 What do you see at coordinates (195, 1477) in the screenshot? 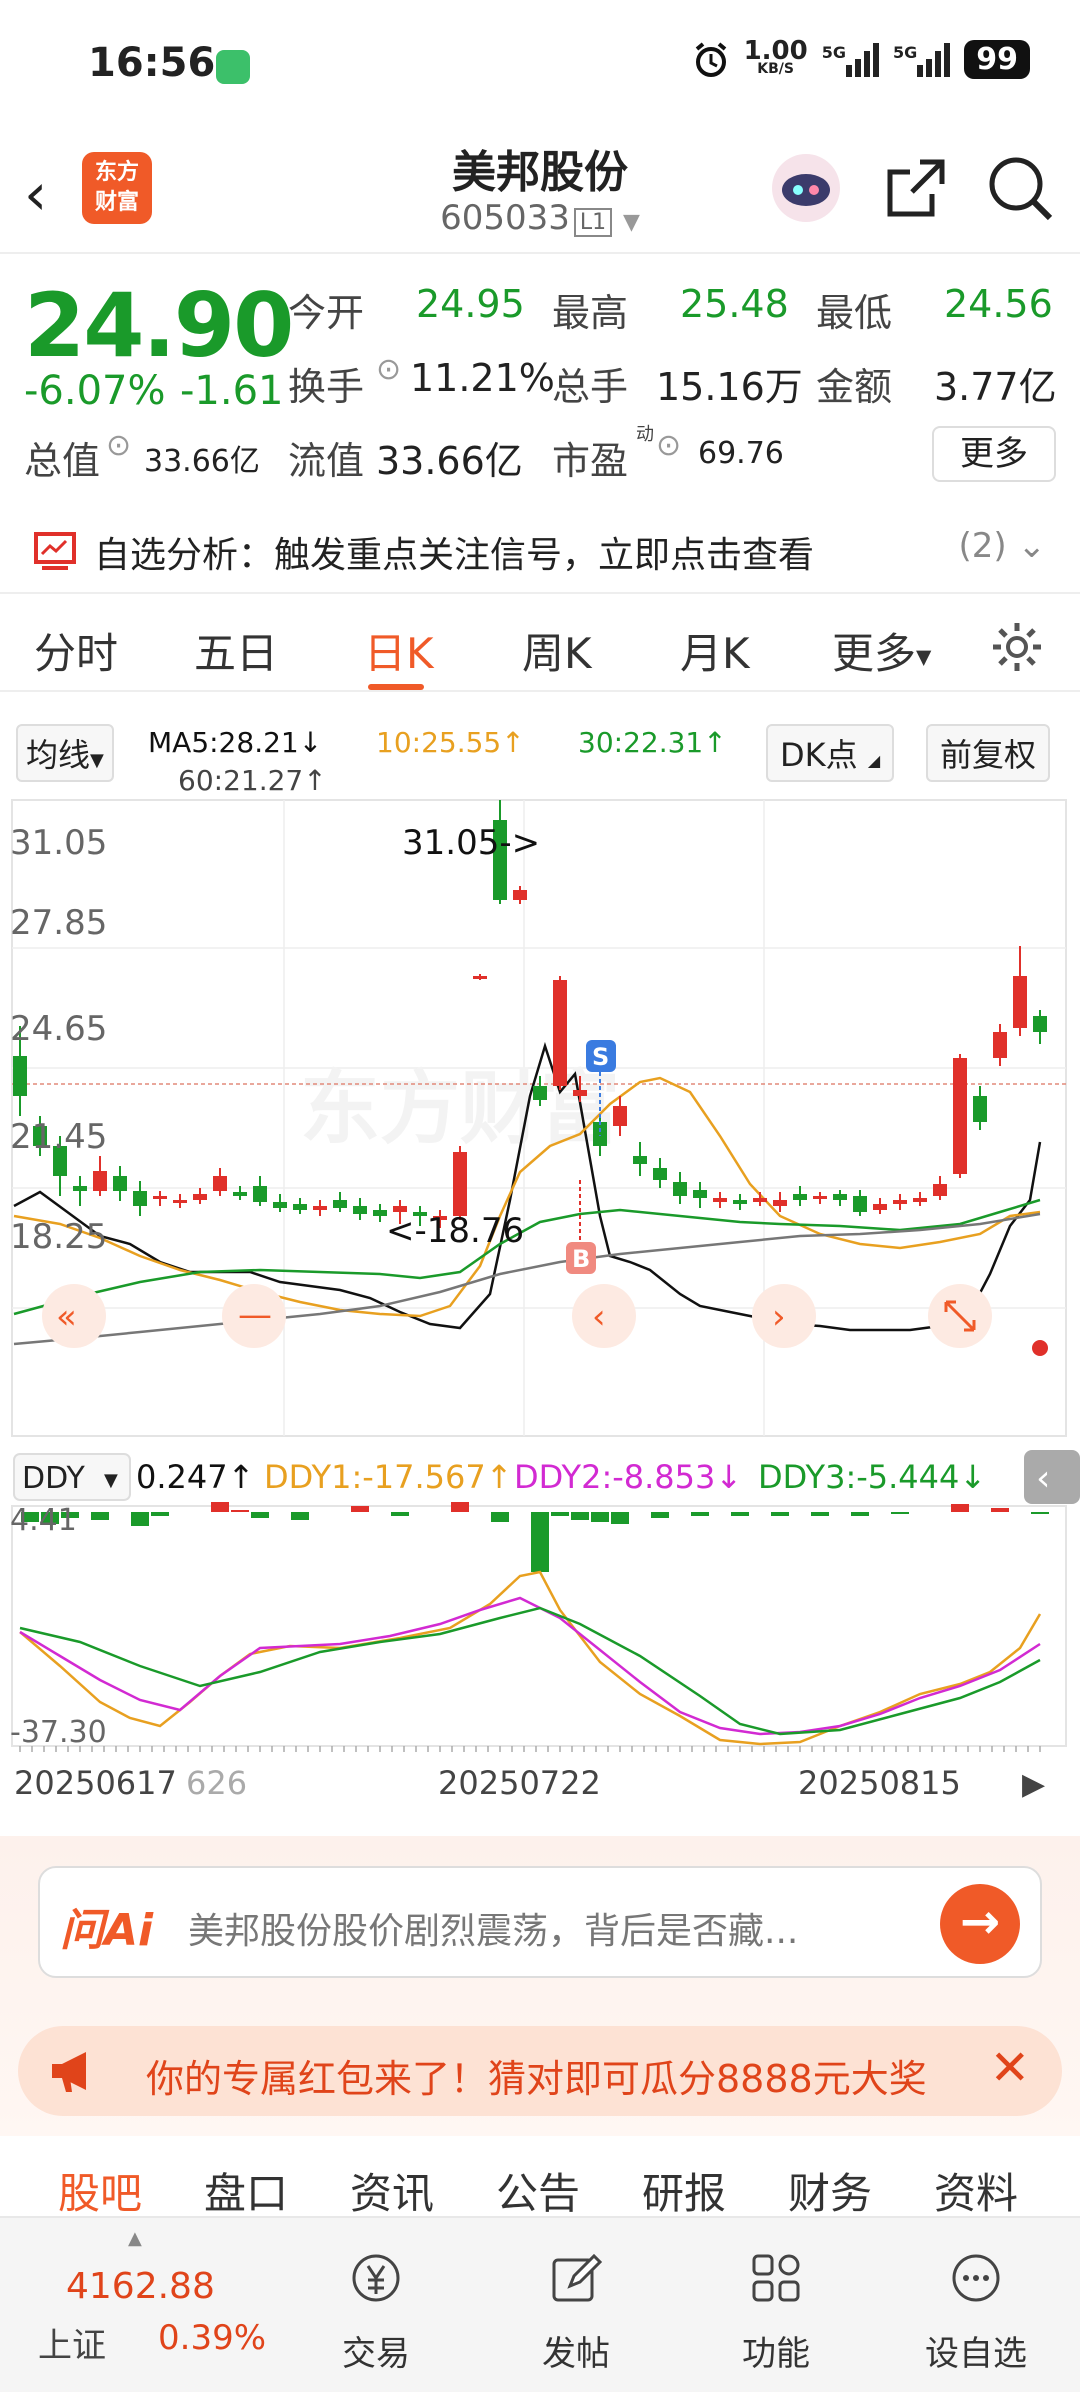
I see `ddy-value: 0.247↑` at bounding box center [195, 1477].